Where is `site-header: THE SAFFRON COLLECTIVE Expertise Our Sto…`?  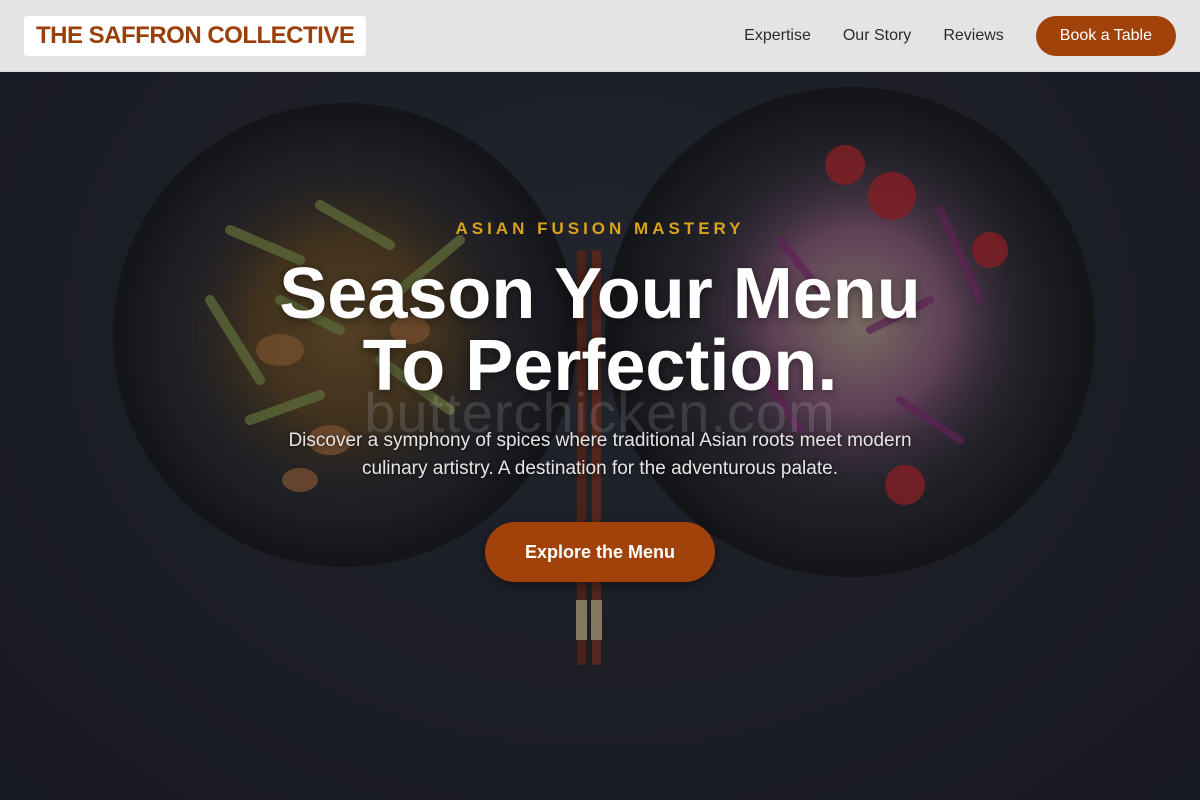
site-header: THE SAFFRON COLLECTIVE Expertise Our Sto… is located at coordinates (600, 36).